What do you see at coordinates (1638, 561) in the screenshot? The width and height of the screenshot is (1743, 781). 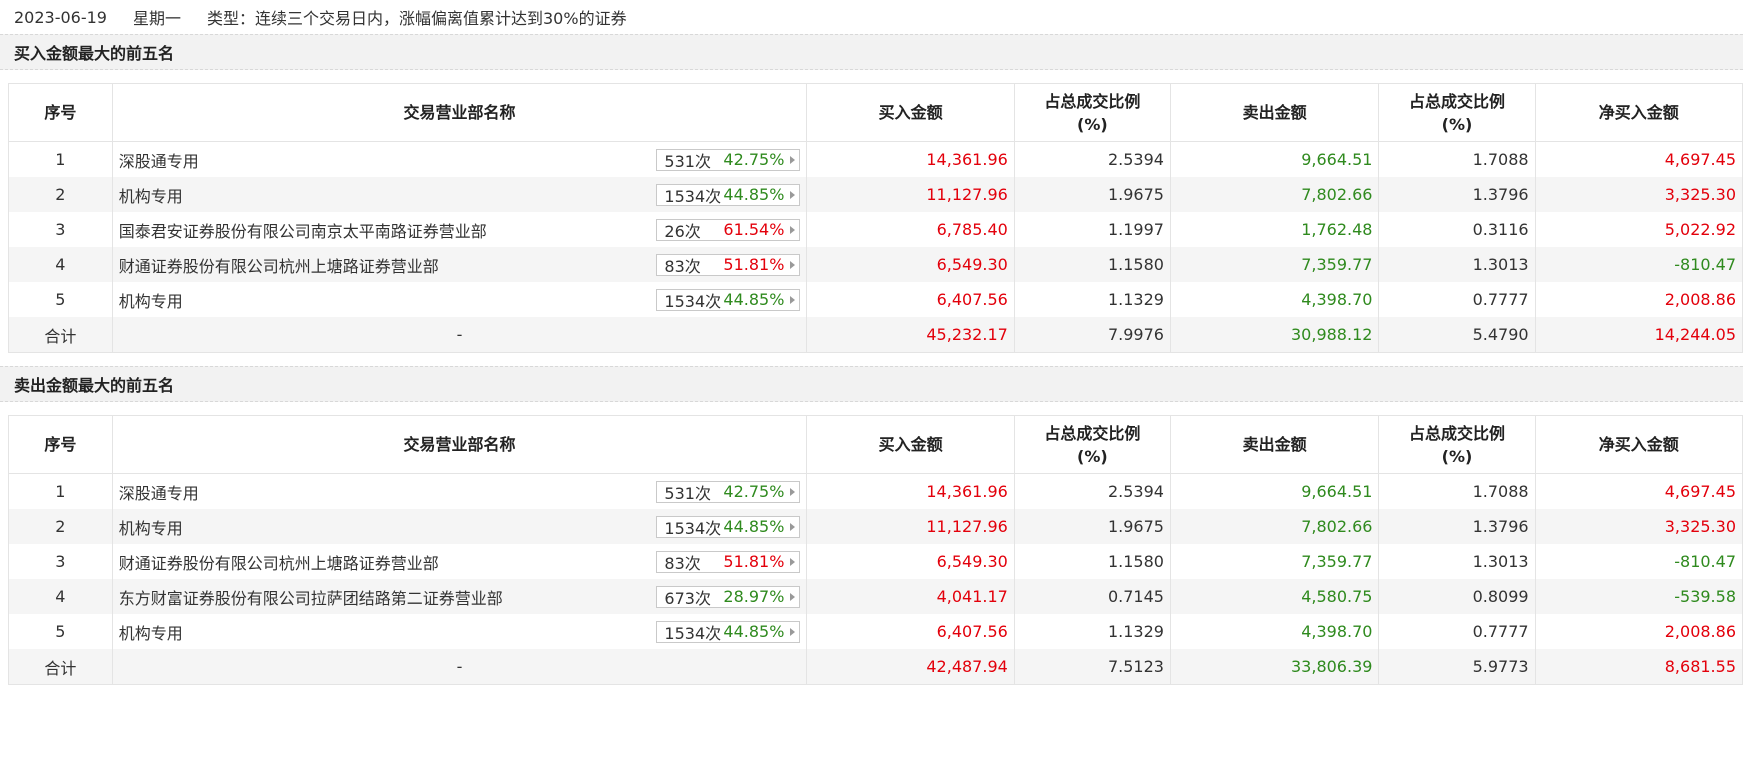 I see `net-buy-amount: -810.47` at bounding box center [1638, 561].